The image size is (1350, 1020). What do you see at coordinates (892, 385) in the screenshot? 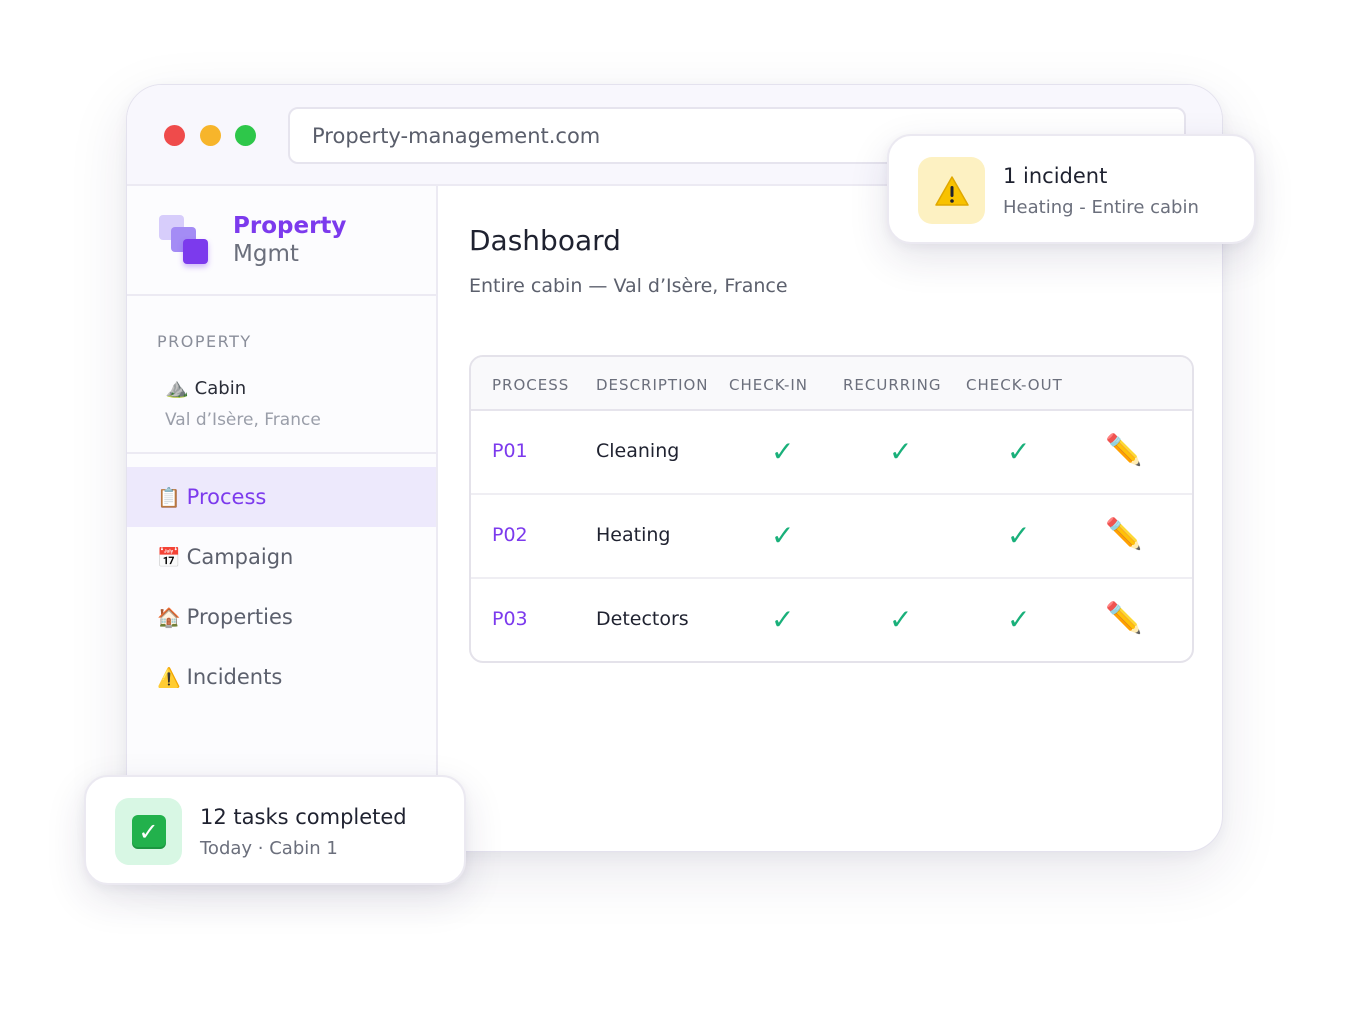
I see `column-header-recurring: RECURRING` at bounding box center [892, 385].